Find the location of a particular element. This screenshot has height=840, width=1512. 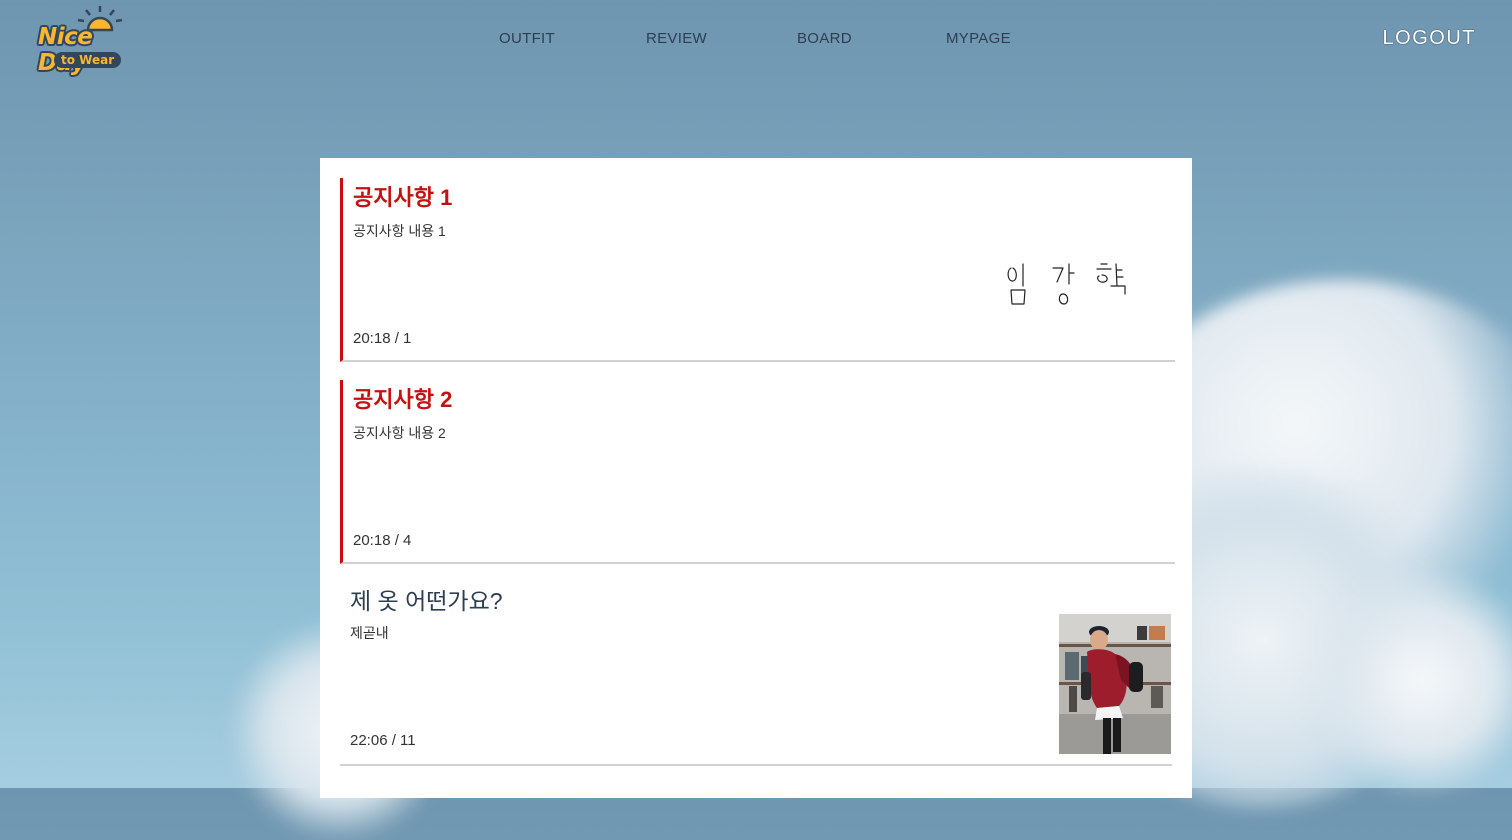

logo-title: Nice Day is located at coordinates (65, 50).